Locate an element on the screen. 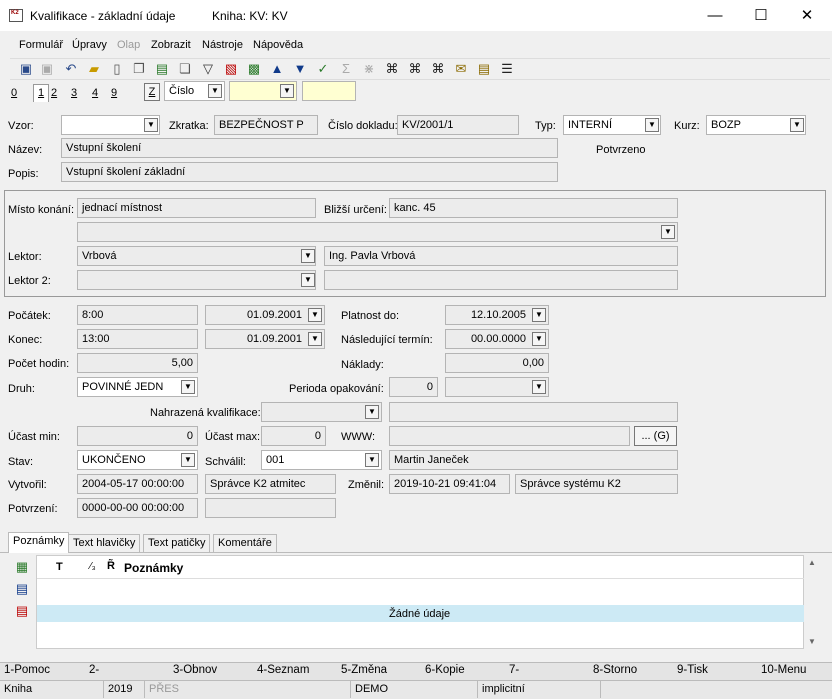 Image resolution: width=832 pixels, height=699 pixels. tab-text-paticky: Text patičky is located at coordinates (177, 543).